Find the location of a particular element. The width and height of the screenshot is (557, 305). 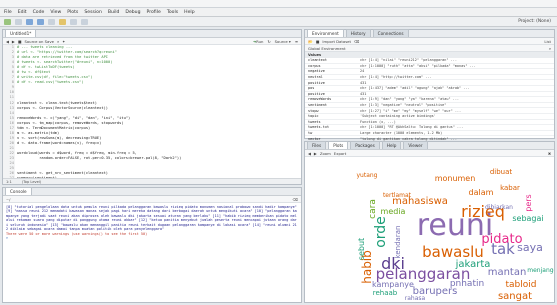

save-env-icon: ■ is located at coordinates (318, 41).